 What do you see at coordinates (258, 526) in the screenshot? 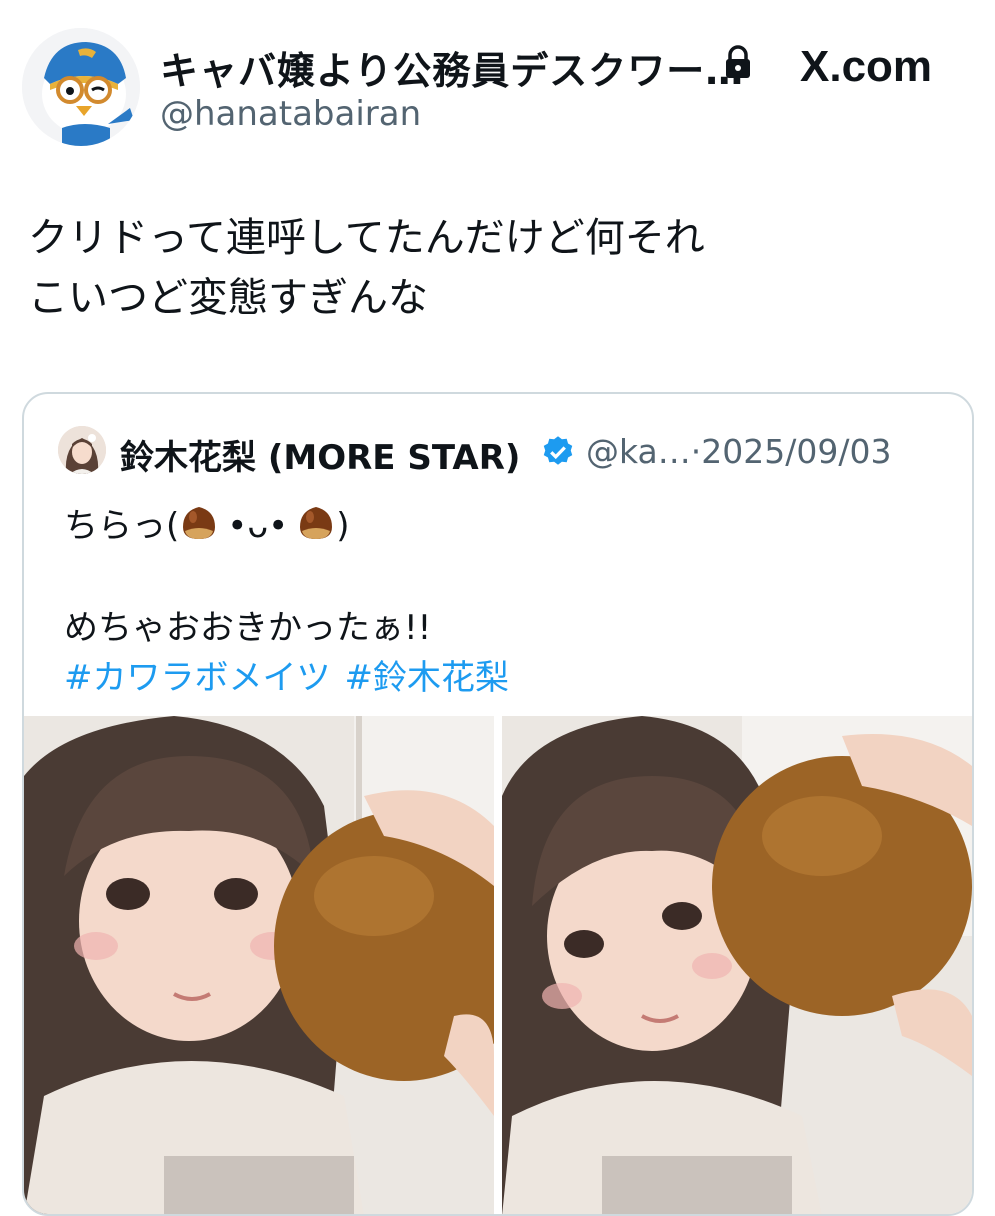
I see `quoted-text-face: •ᴗ•` at bounding box center [258, 526].